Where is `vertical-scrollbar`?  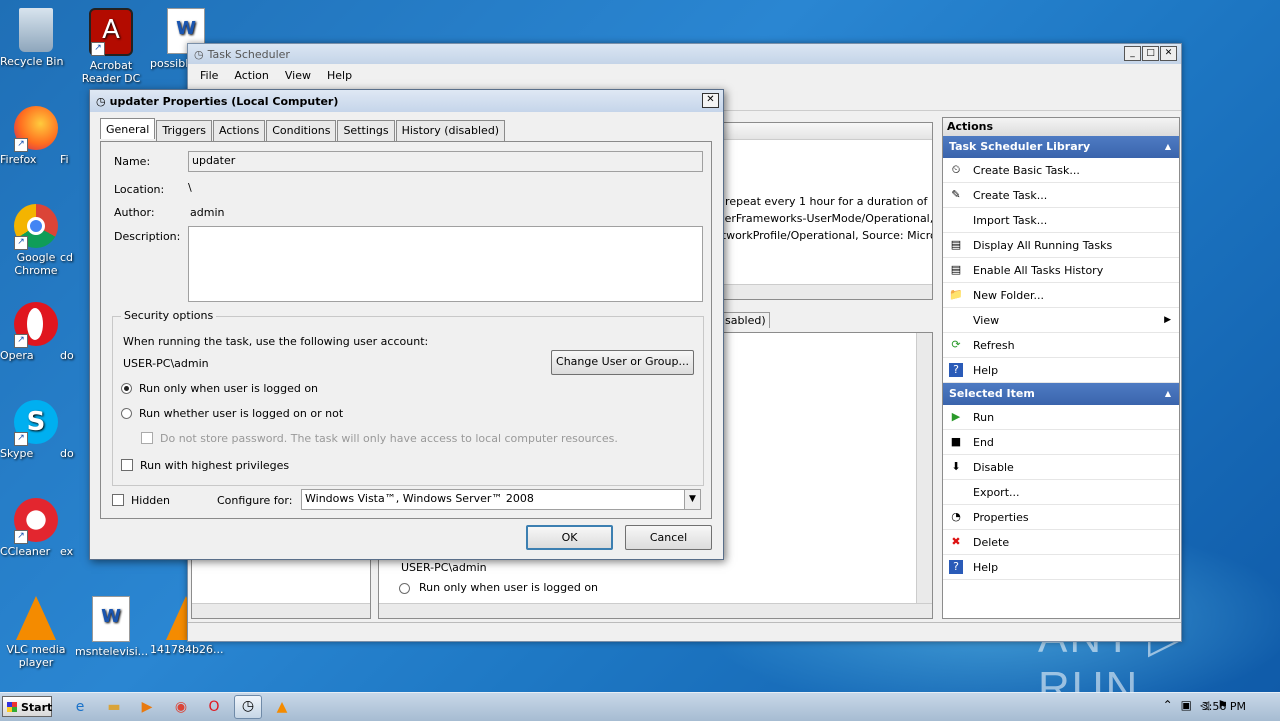 vertical-scrollbar is located at coordinates (924, 475).